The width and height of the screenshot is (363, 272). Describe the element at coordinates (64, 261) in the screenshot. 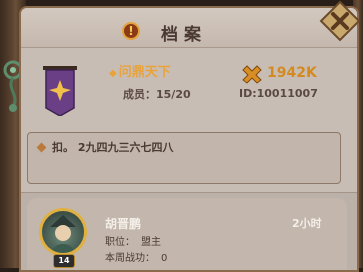

I see `level-badge: 14` at that location.